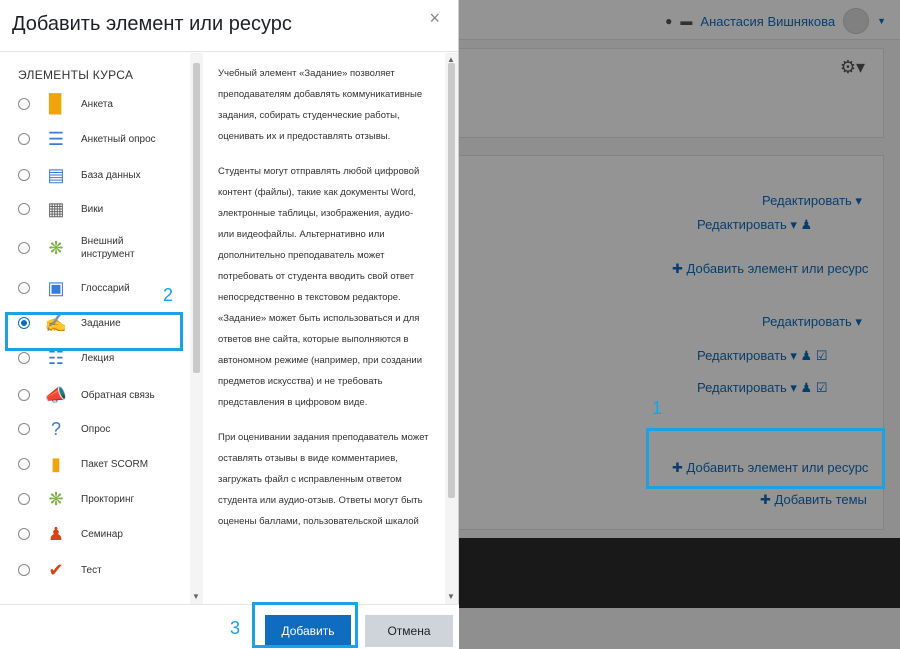 The width and height of the screenshot is (900, 649). I want to click on activity-option: ▉ Анкета, so click(95, 104).